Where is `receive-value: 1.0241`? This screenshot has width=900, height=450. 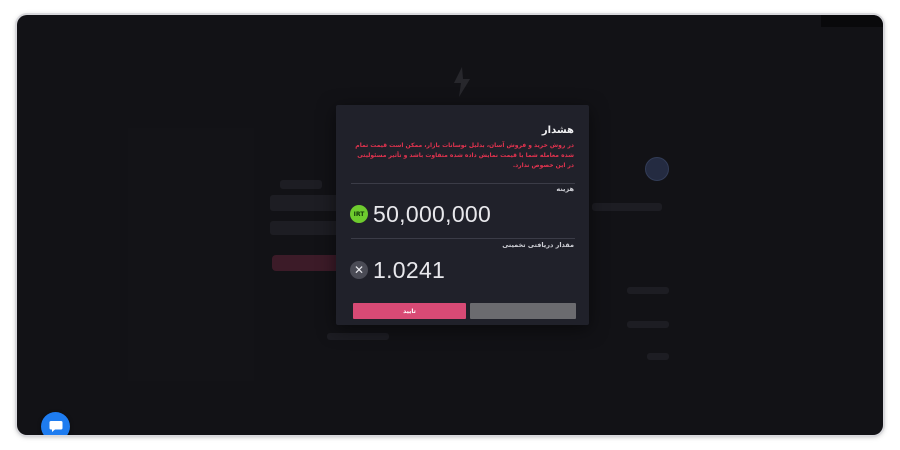
receive-value: 1.0241 is located at coordinates (409, 269).